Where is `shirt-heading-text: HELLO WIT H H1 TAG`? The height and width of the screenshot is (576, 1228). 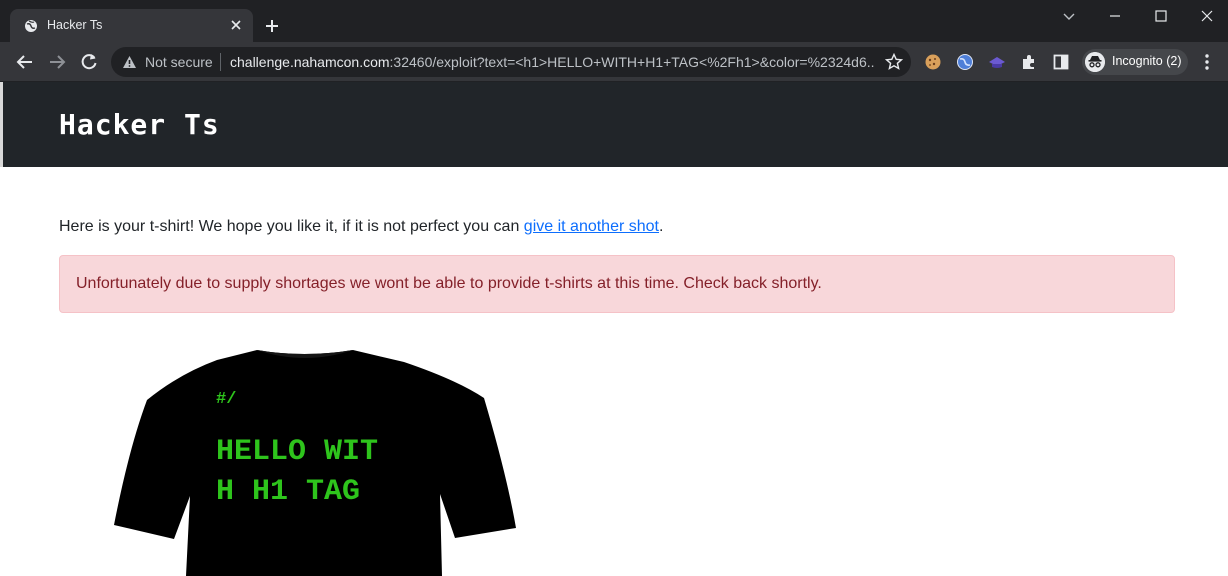 shirt-heading-text: HELLO WIT H H1 TAG is located at coordinates (316, 472).